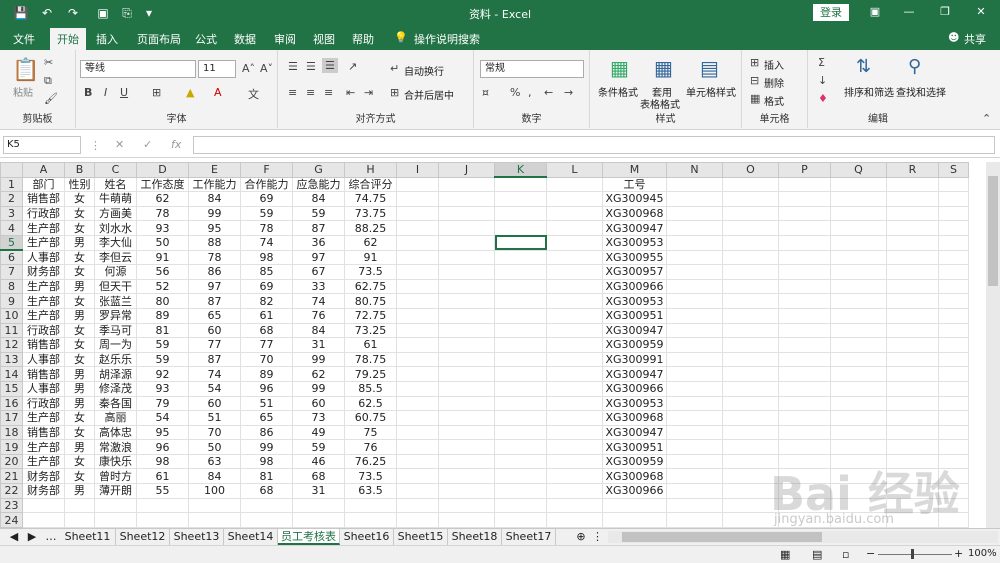  What do you see at coordinates (634, 184) in the screenshot?
I see `cell: 工号` at bounding box center [634, 184].